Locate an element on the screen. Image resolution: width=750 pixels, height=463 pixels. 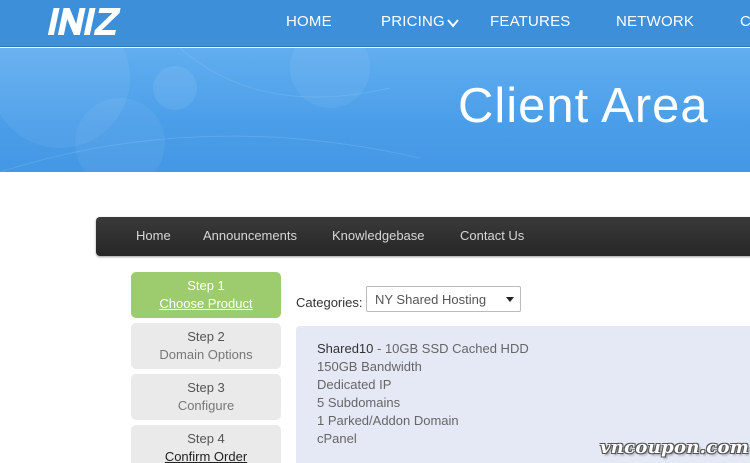
client-nav-home: Home is located at coordinates (153, 235).